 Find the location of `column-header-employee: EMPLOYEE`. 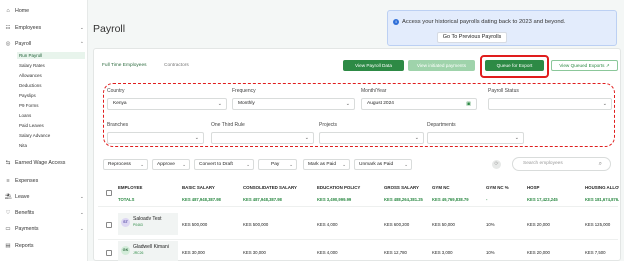

column-header-employee: EMPLOYEE is located at coordinates (130, 187).